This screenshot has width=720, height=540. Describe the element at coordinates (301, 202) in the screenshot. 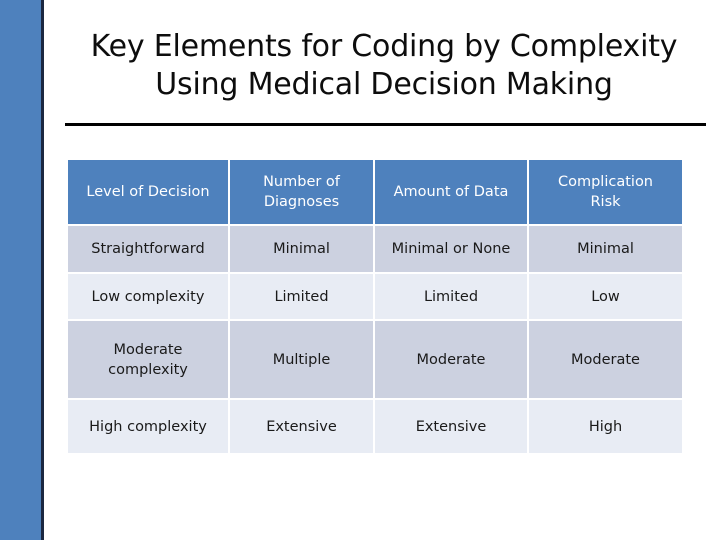

I see `column-header-line: Diagnoses` at that location.